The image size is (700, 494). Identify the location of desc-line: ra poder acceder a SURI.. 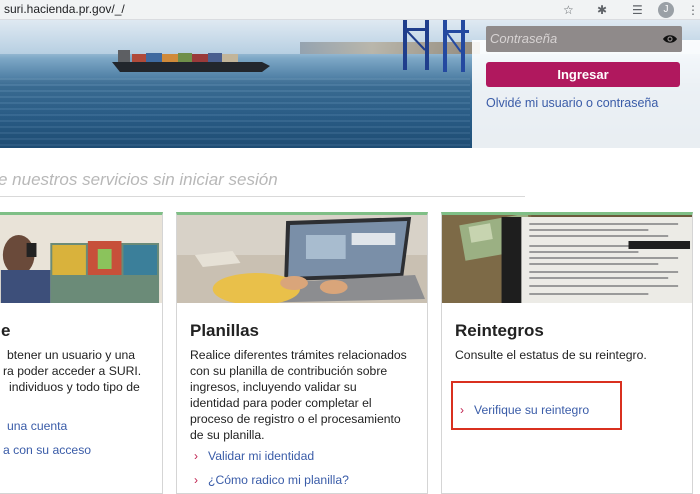
(72, 371).